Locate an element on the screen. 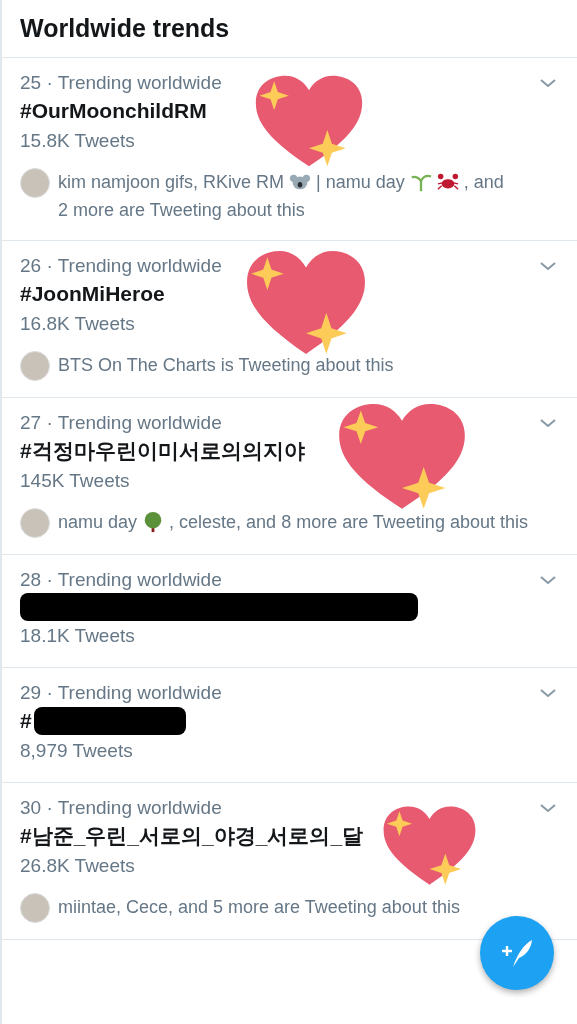 The height and width of the screenshot is (1024, 577). trend-rank: 28 · Trending worldwide is located at coordinates (121, 580).